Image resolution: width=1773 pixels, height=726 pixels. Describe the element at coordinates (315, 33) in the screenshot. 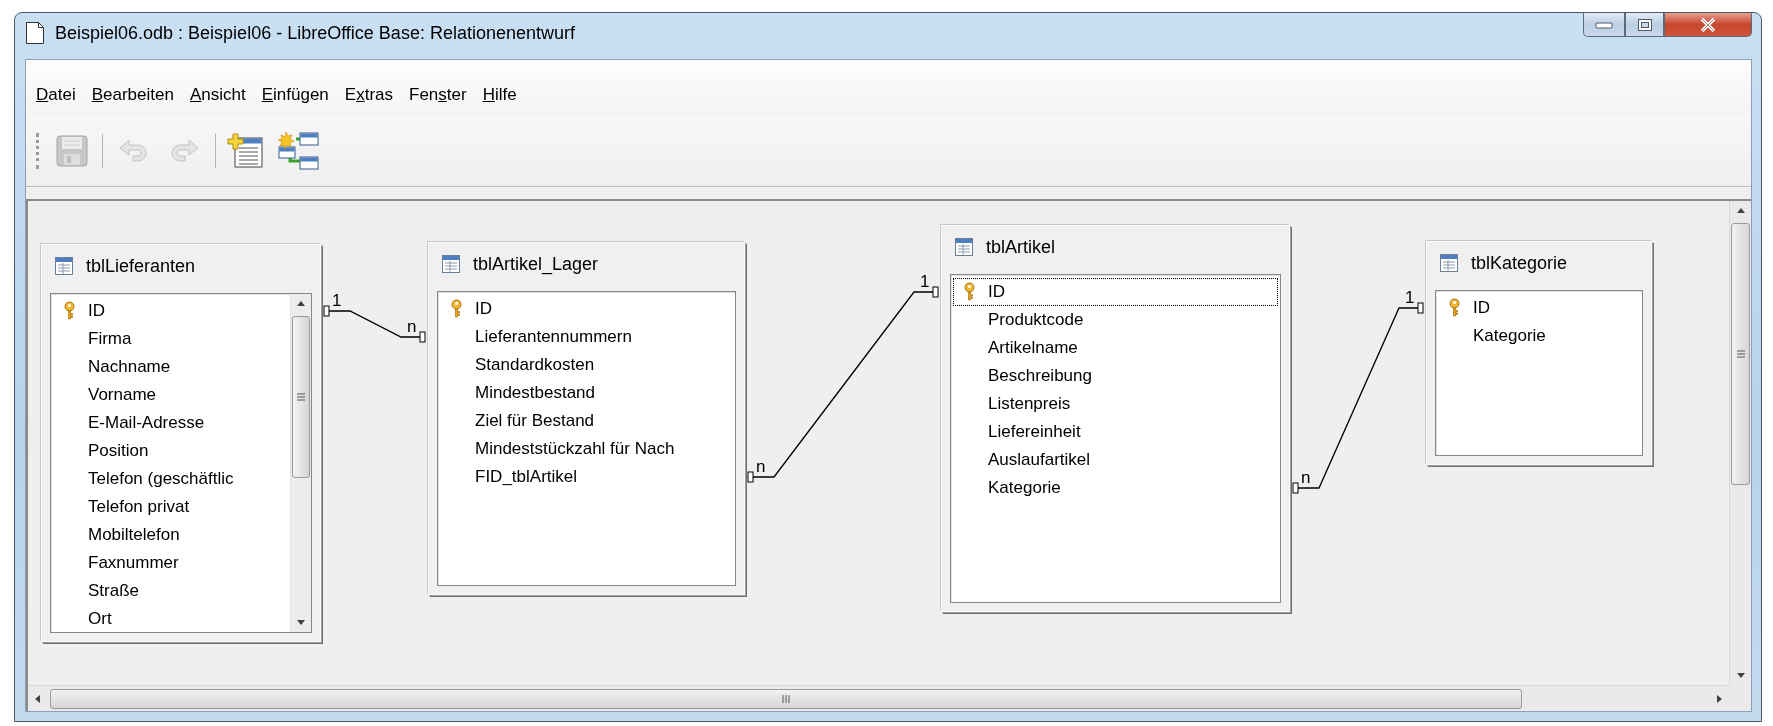

I see `window-title: Beispiel06.odb : Beispiel06 - LibreOffice Base: Relationenentwurf` at that location.